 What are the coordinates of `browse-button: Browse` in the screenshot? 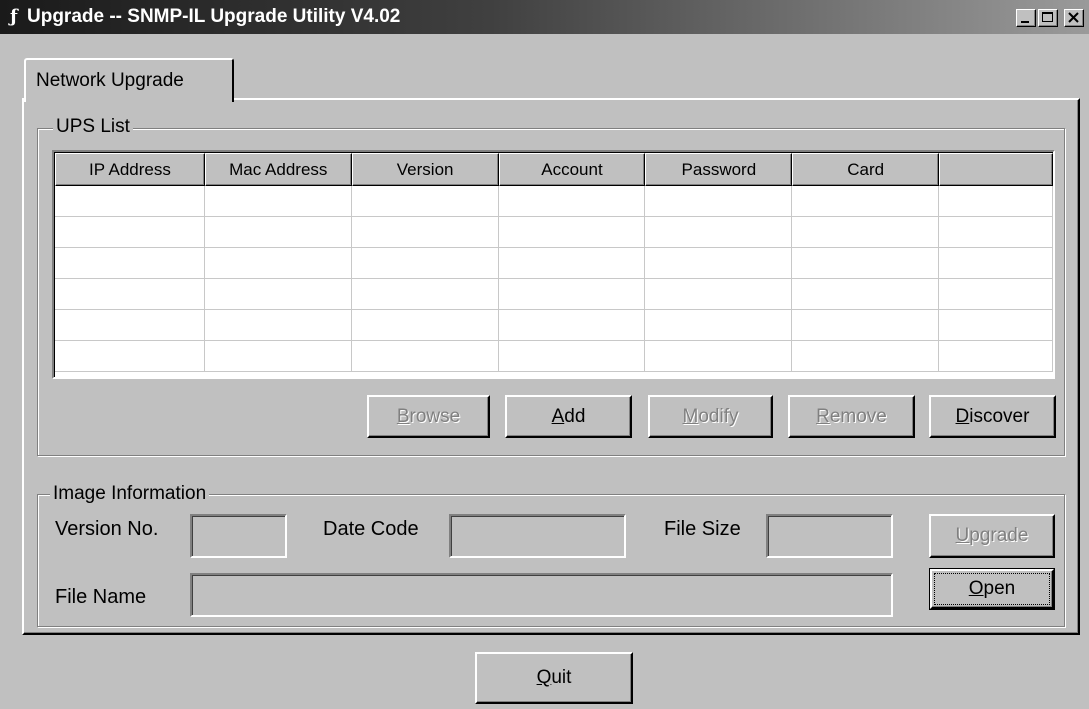 It's located at (428, 416).